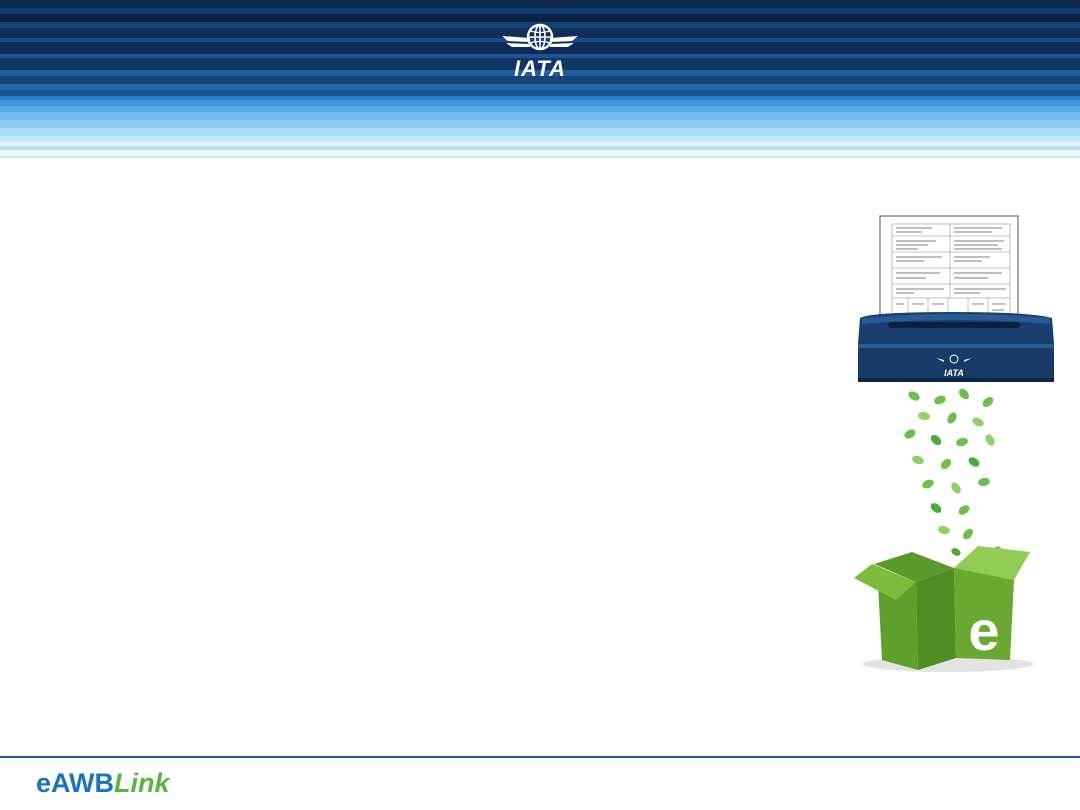 This screenshot has width=1080, height=810. Describe the element at coordinates (983, 630) in the screenshot. I see `box-letter-e: e` at that location.